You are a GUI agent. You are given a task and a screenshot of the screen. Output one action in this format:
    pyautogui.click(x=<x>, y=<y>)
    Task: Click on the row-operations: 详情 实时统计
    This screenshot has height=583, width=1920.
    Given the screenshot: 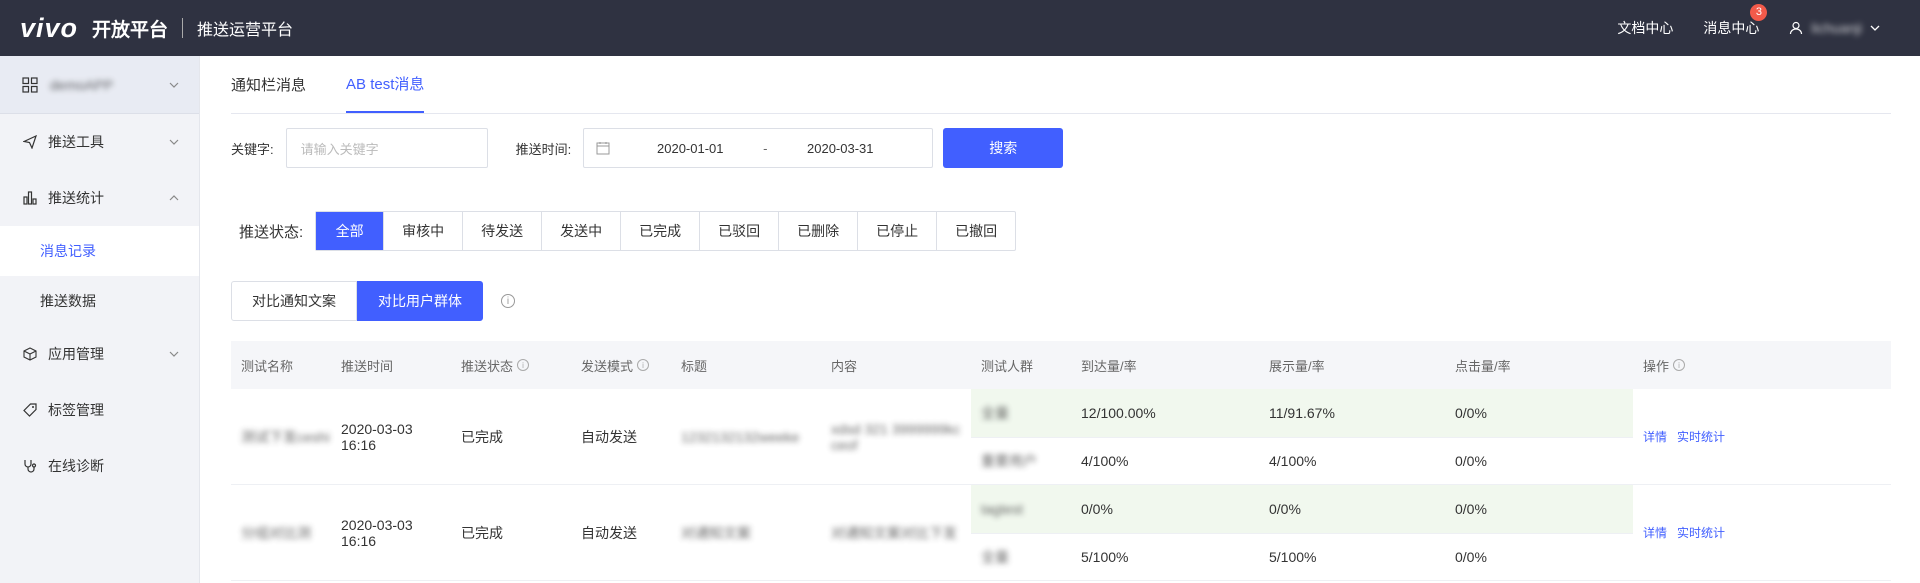 What is the action you would take?
    pyautogui.click(x=1679, y=436)
    